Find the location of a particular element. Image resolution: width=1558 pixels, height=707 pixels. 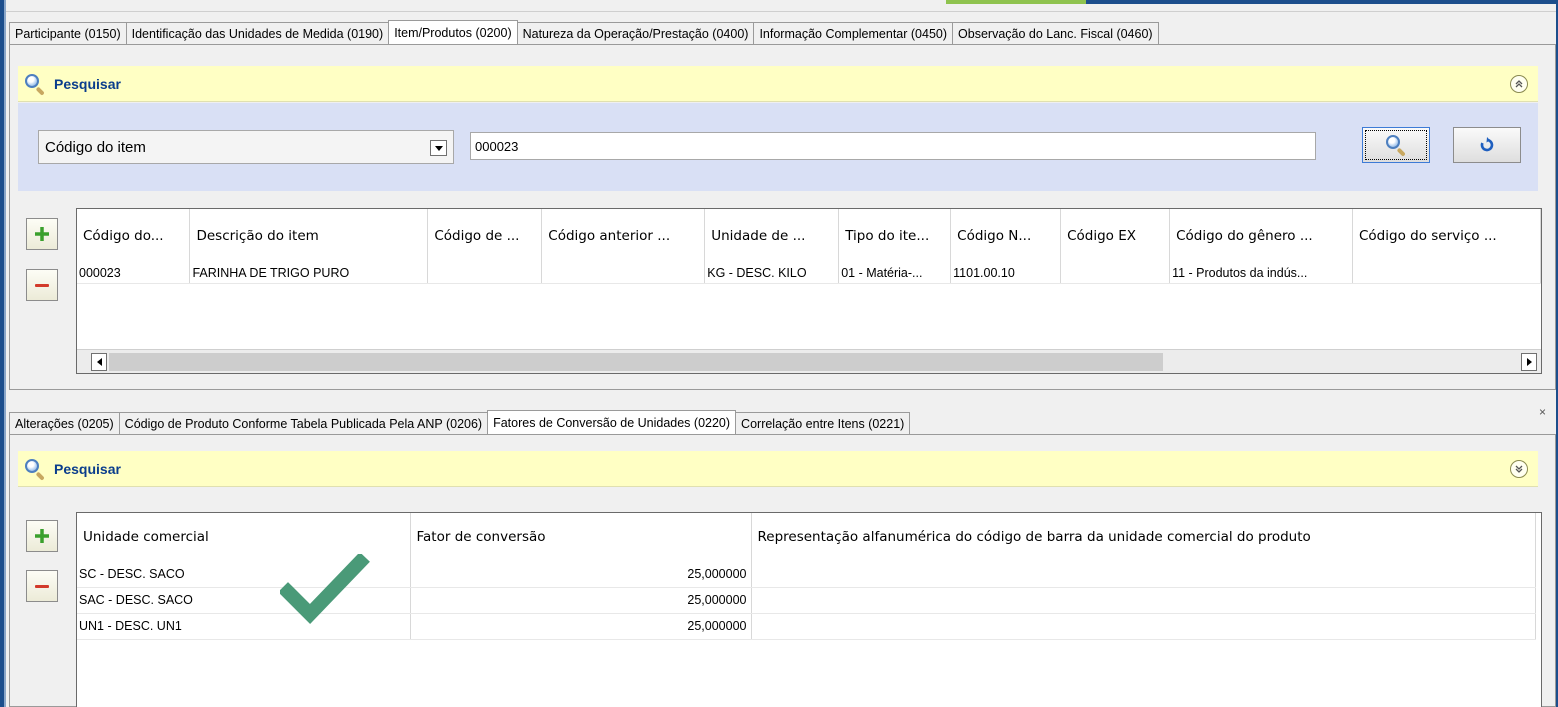

window-top-strip is located at coordinates (782, 6).